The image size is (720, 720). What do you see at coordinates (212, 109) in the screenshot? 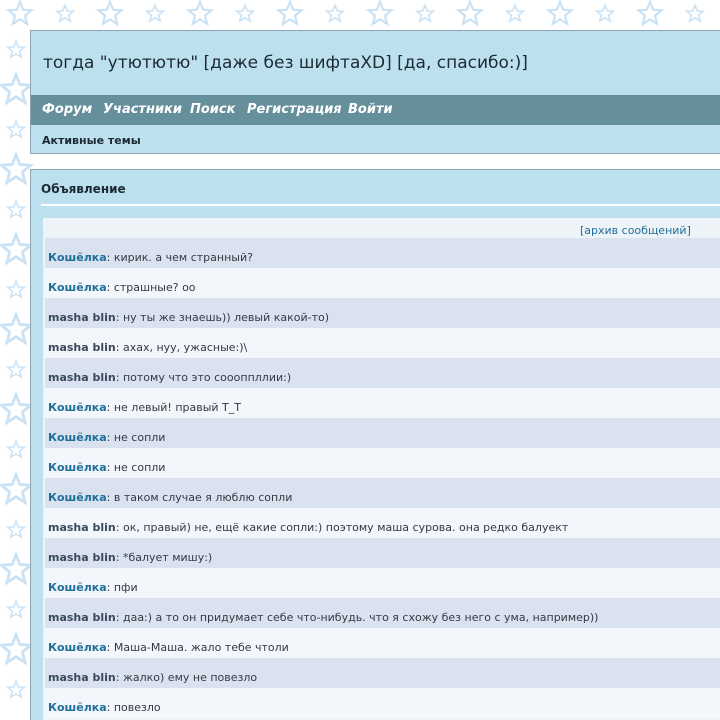
I see `nav-item-search: Поиск` at bounding box center [212, 109].